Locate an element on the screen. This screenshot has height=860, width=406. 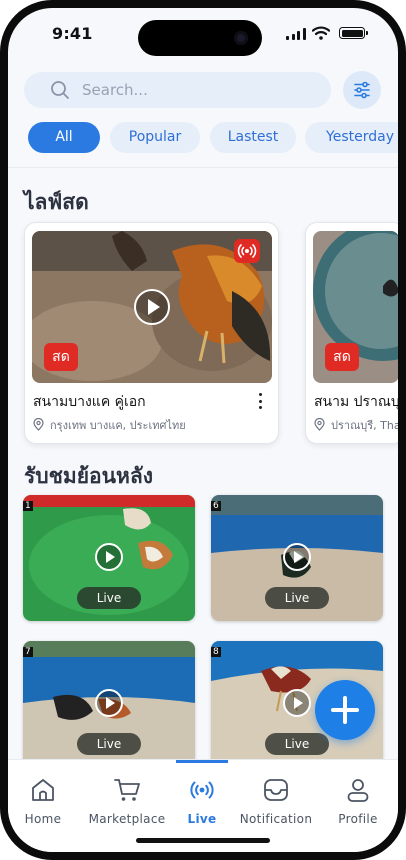
replay-thumbnail: 1 Live is located at coordinates (109, 558).